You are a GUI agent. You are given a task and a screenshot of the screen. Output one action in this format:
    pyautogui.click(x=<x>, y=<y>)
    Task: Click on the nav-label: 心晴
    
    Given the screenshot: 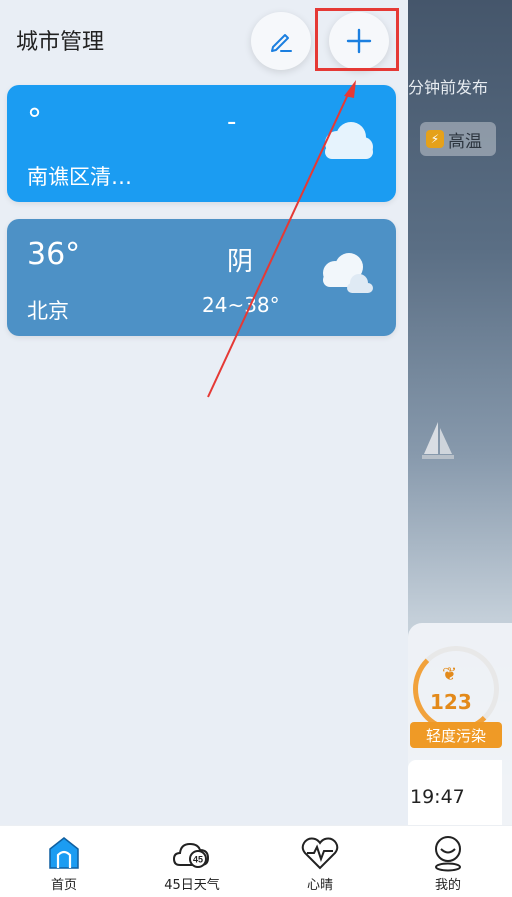 What is the action you would take?
    pyautogui.click(x=319, y=885)
    